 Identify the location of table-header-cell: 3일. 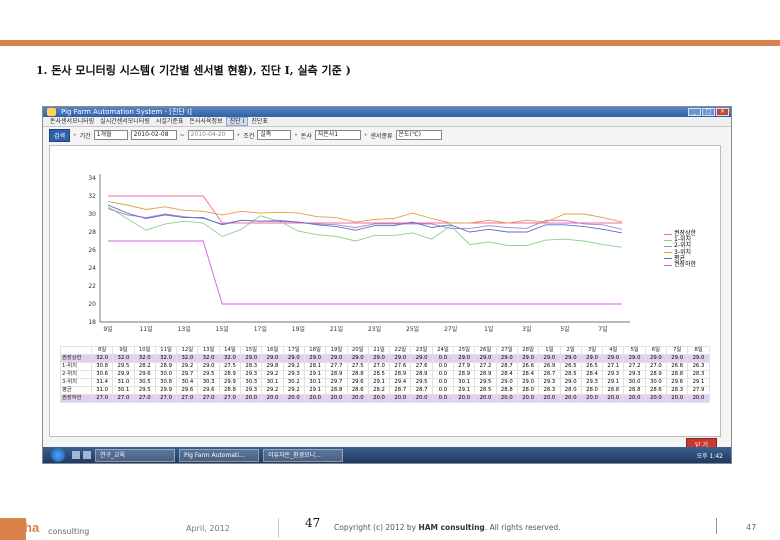
(592, 350).